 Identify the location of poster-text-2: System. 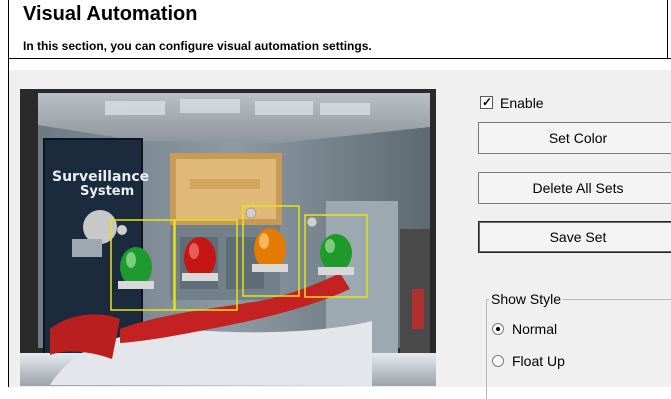
(107, 191).